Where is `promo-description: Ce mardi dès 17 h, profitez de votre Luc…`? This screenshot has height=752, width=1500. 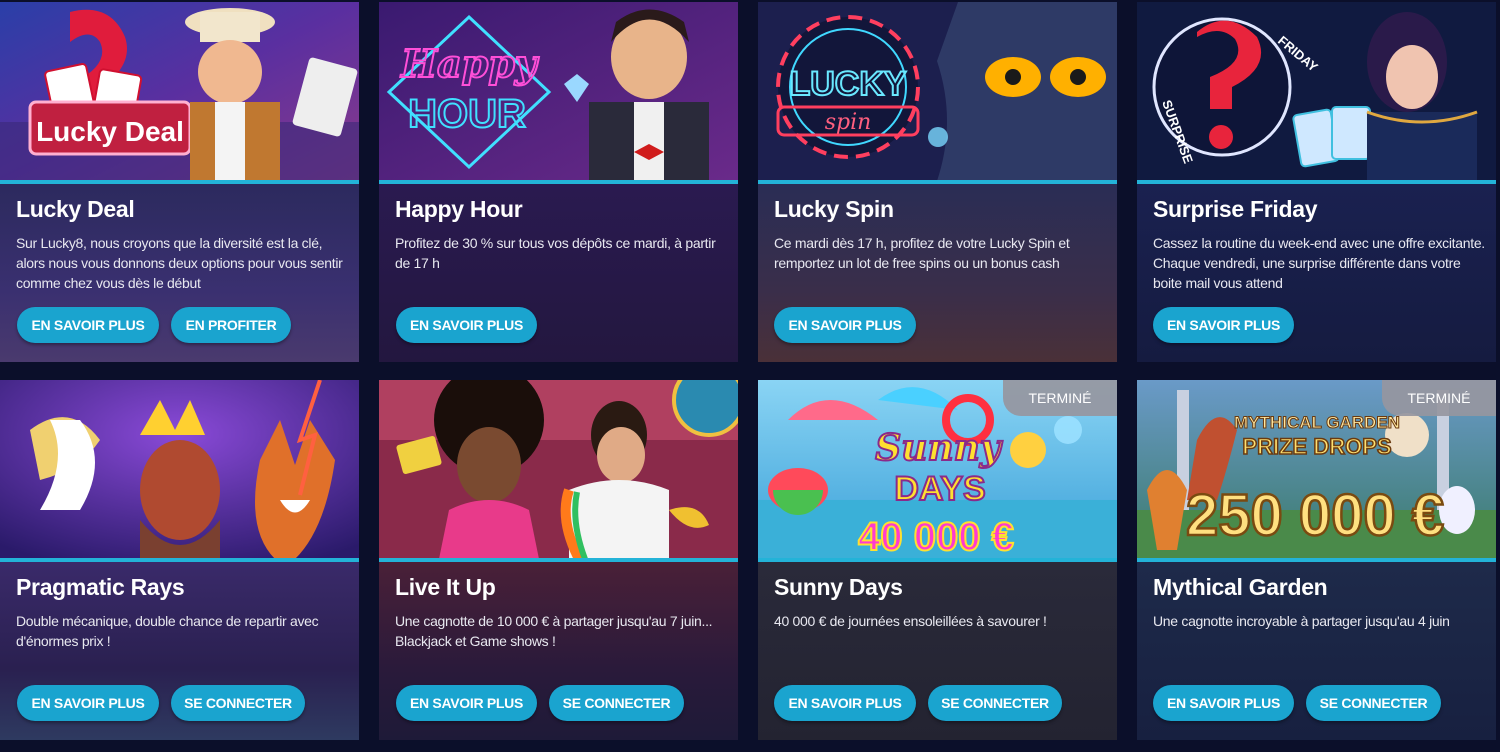
promo-description: Ce mardi dès 17 h, profitez de votre Luc… is located at coordinates (922, 253).